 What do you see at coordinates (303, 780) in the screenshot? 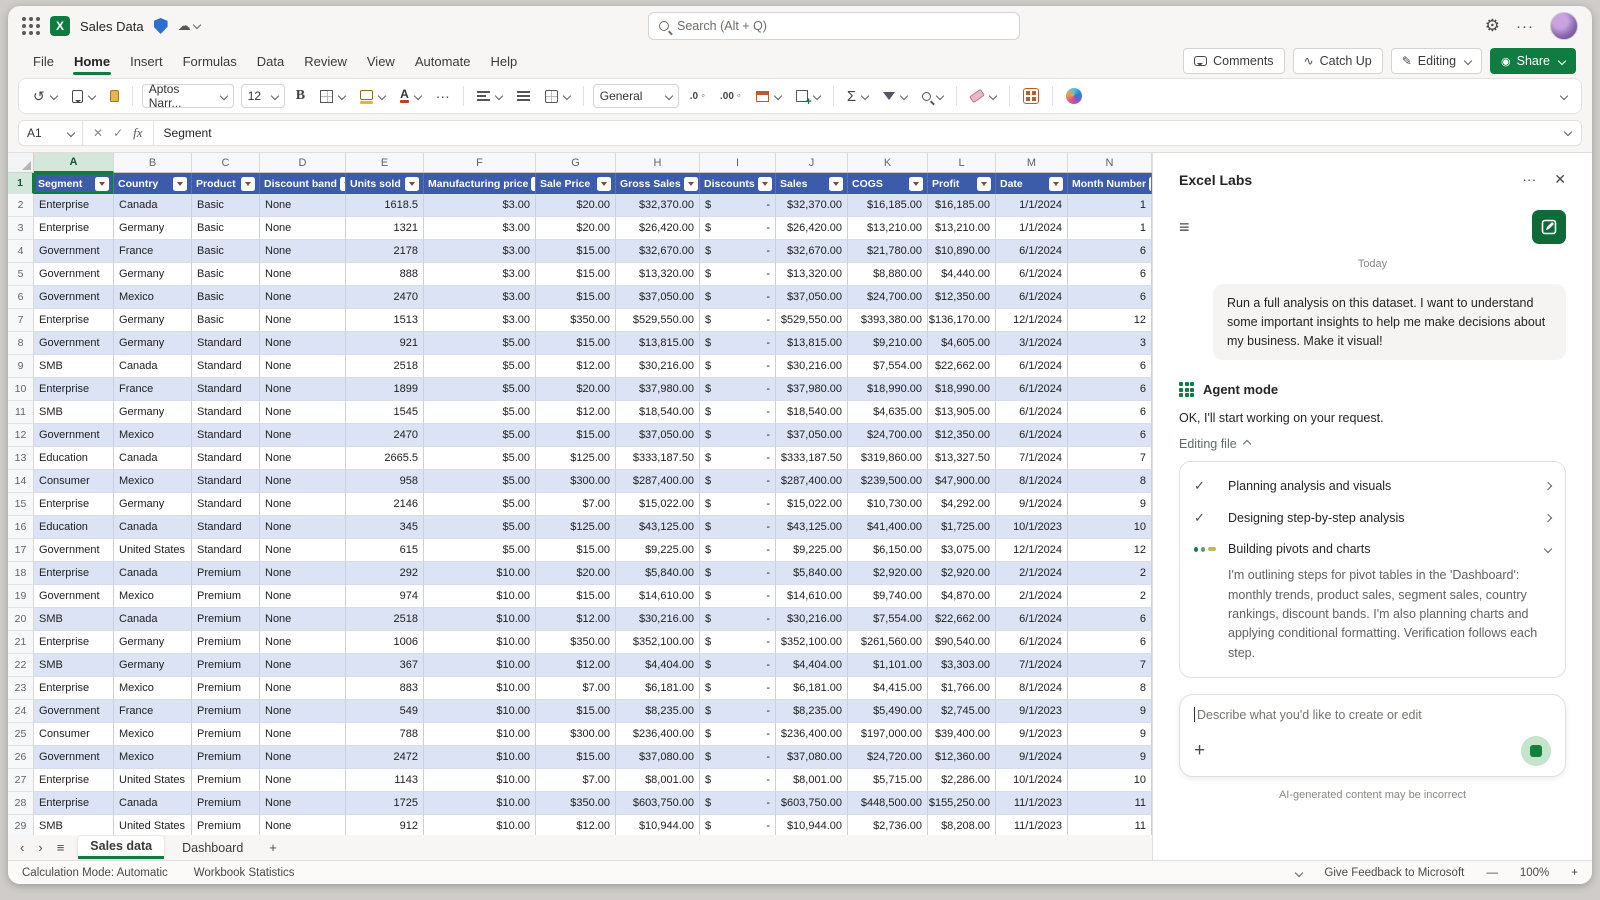
I see `cell-D27: None` at bounding box center [303, 780].